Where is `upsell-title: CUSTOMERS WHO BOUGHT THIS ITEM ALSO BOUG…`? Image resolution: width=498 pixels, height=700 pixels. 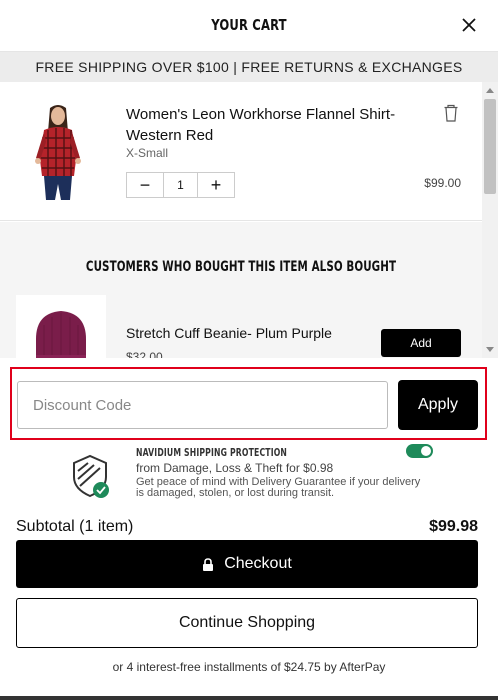
upsell-title: CUSTOMERS WHO BOUGHT THIS ITEM ALSO BOUG… is located at coordinates (241, 267).